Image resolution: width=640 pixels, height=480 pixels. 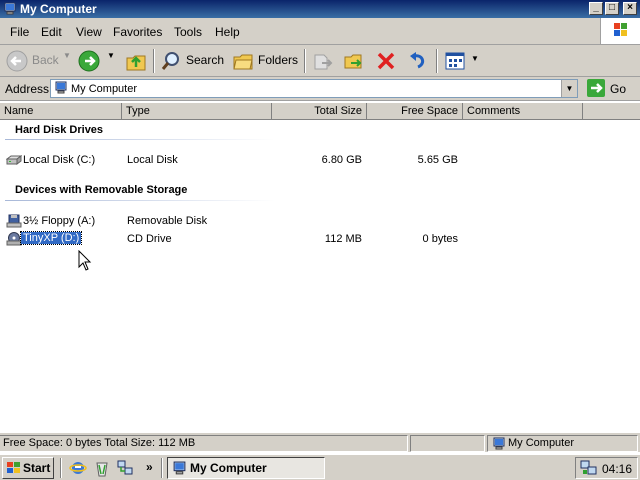 I want to click on menu-bar: File Edit View Favorites Tools Help, so click(x=320, y=31).